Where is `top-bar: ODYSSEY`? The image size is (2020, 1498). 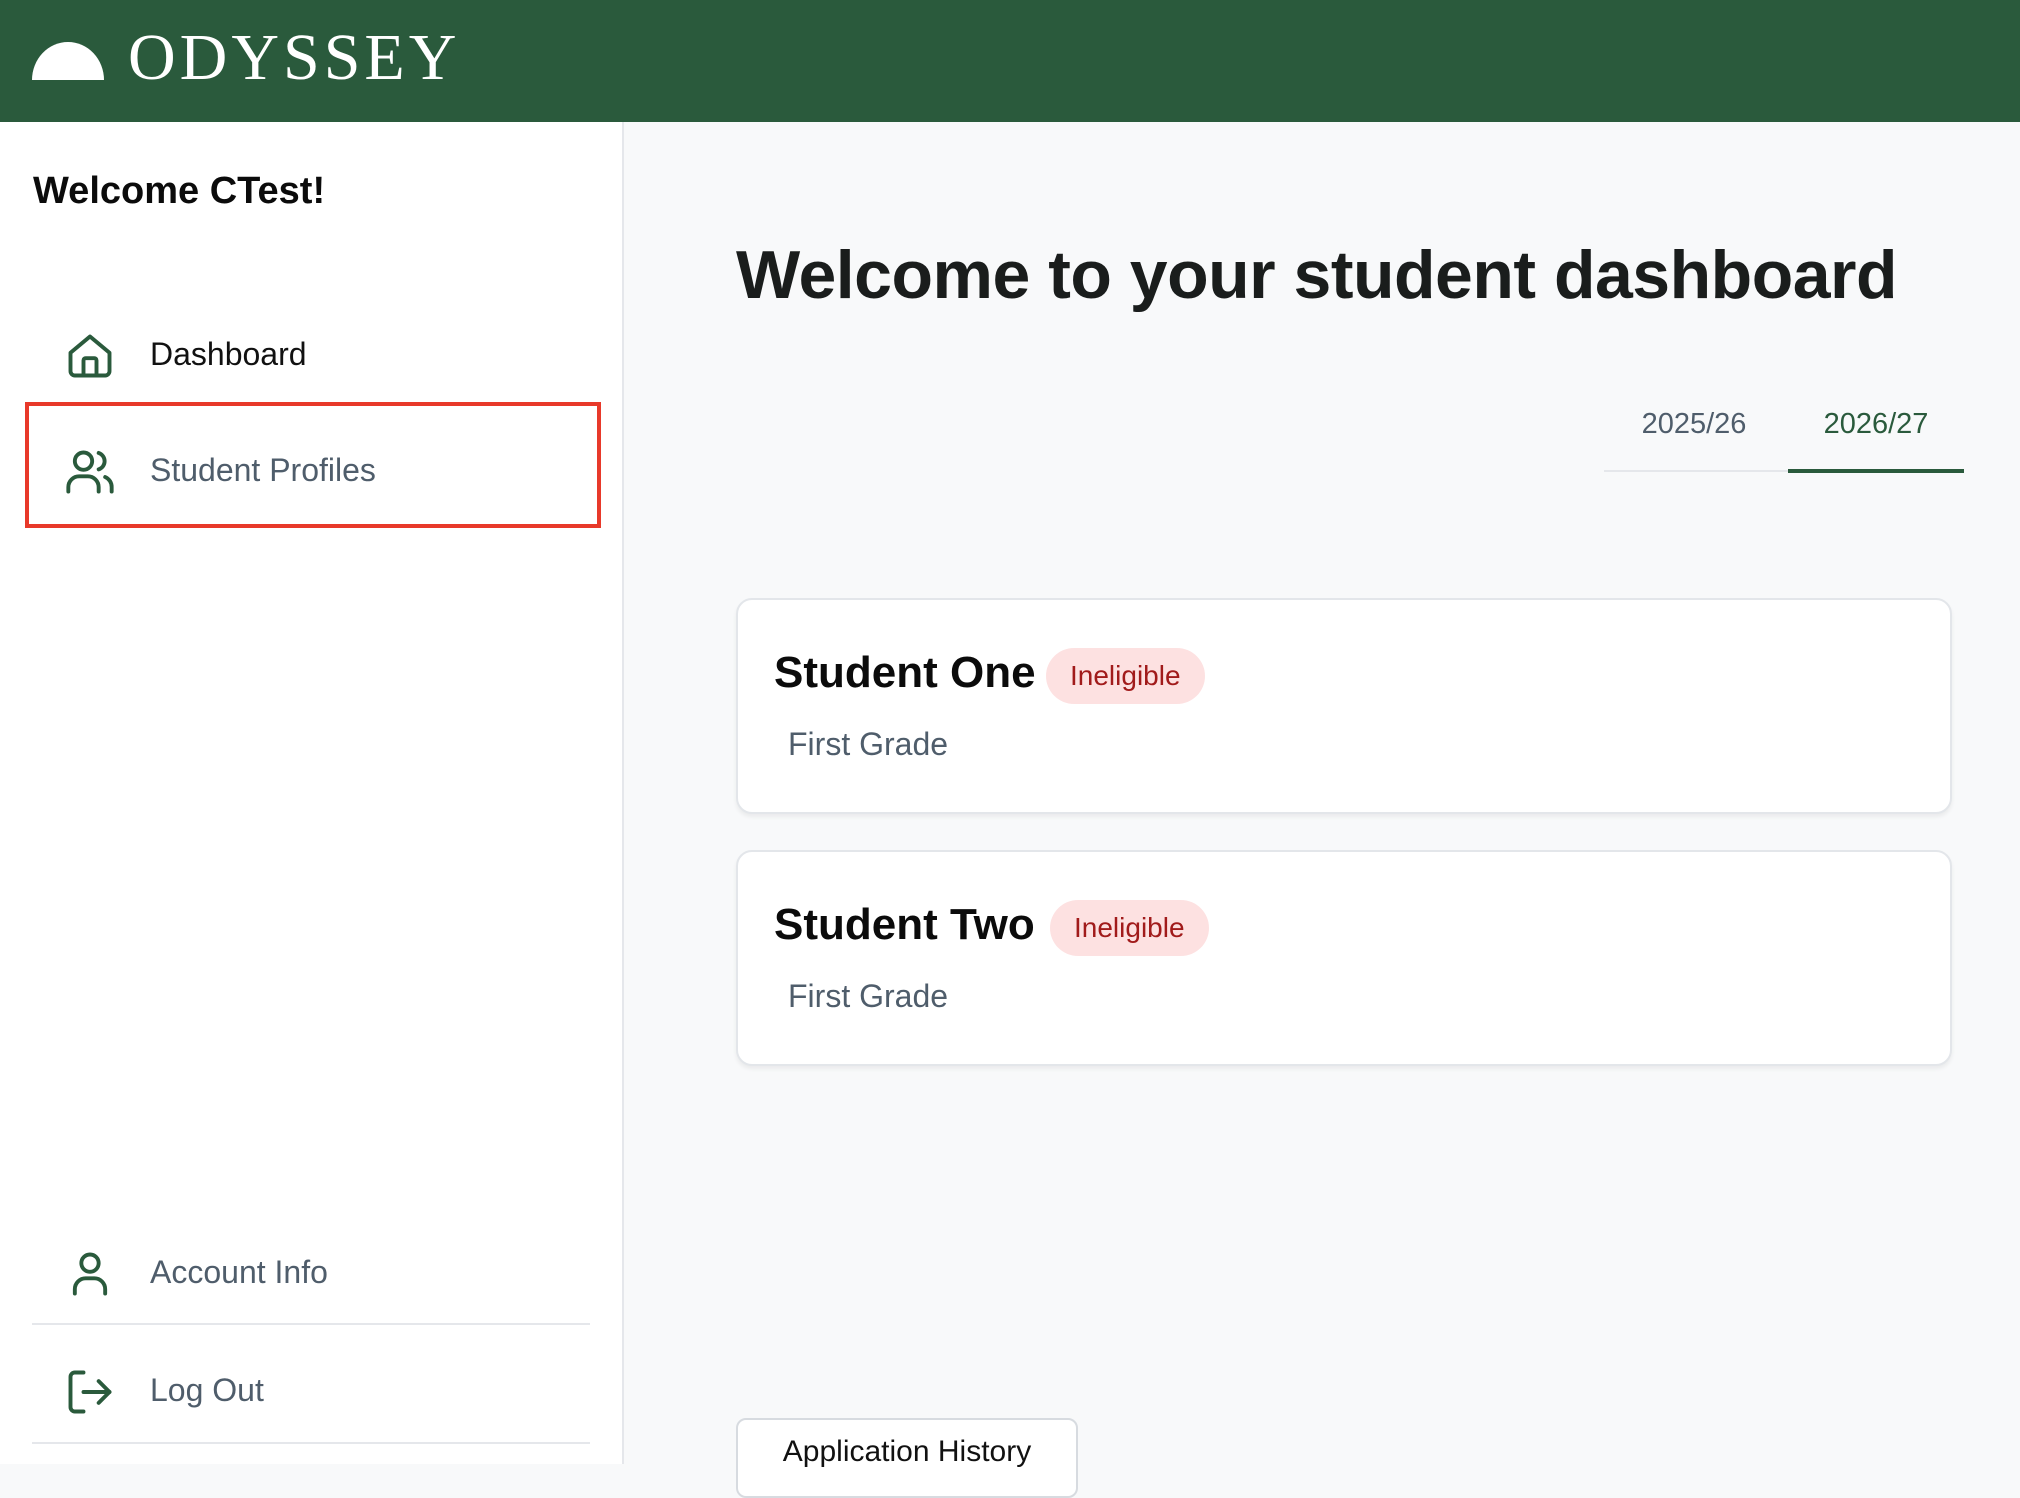 top-bar: ODYSSEY is located at coordinates (1010, 61).